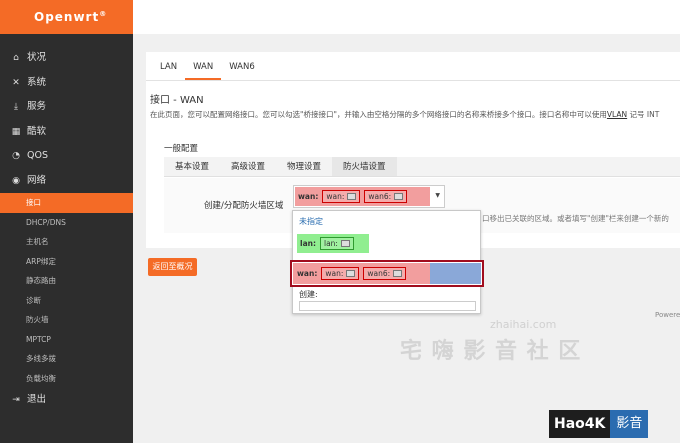 This screenshot has height=443, width=680. What do you see at coordinates (16, 400) in the screenshot?
I see `logout-icon: ⇥` at bounding box center [16, 400].